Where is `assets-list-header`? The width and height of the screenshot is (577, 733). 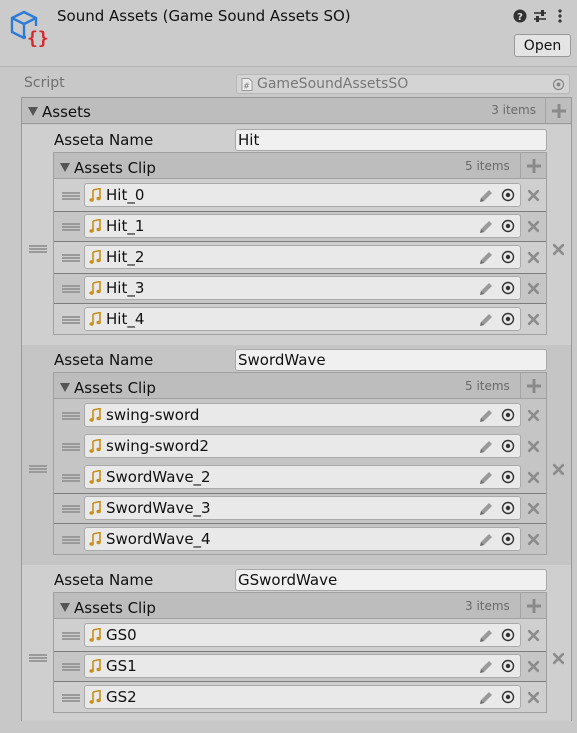 assets-list-header is located at coordinates (296, 111).